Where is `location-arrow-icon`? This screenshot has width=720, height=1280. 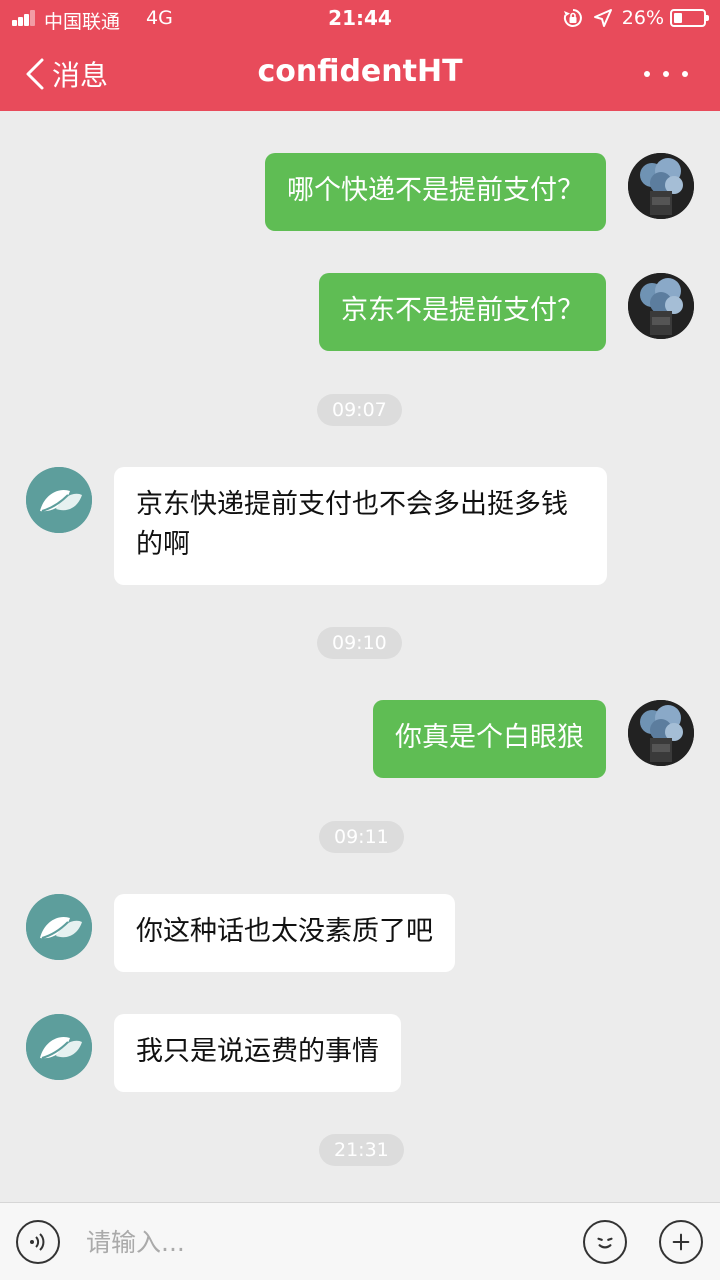 location-arrow-icon is located at coordinates (602, 18).